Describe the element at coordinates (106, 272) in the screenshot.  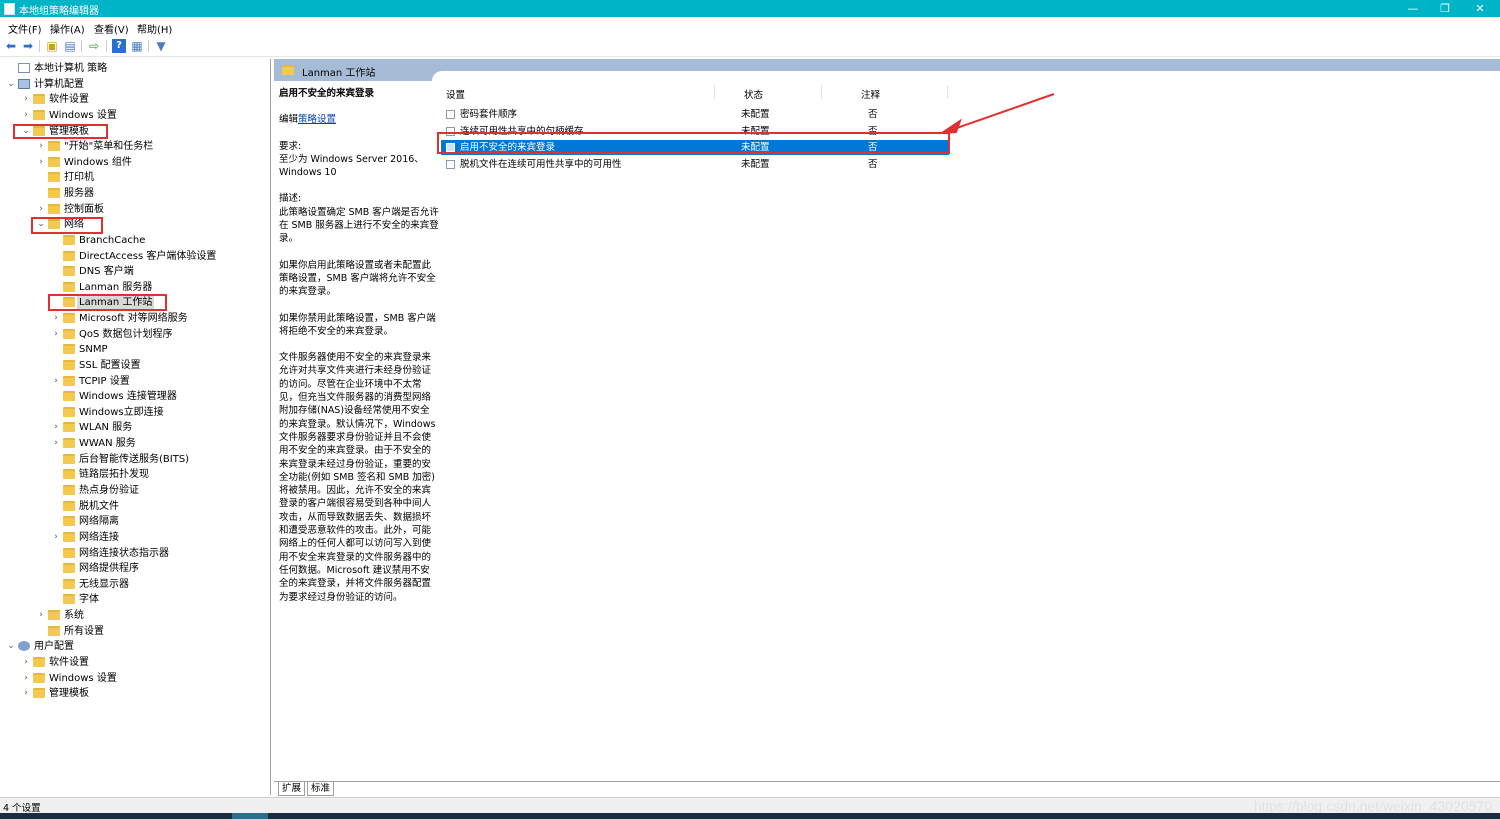
I see `tree-node-label: DNS 客户端` at that location.